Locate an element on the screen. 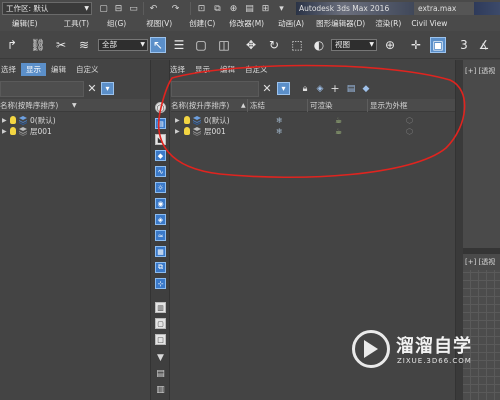  selection-filter-dropdown: 全部 ▼ is located at coordinates (123, 45).